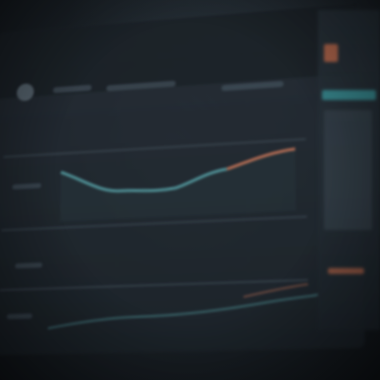 This screenshot has width=380, height=380. Describe the element at coordinates (184, 312) in the screenshot. I see `lower-series-line` at that location.